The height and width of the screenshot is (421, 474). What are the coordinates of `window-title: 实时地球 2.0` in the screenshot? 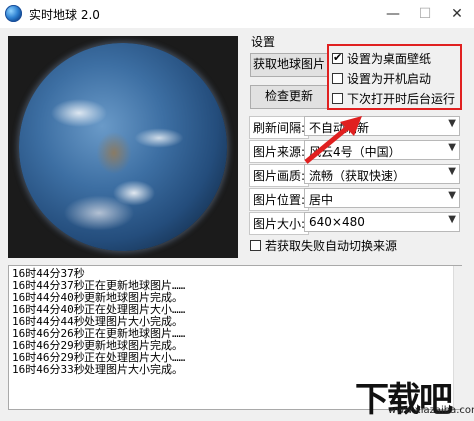 It's located at (64, 15).